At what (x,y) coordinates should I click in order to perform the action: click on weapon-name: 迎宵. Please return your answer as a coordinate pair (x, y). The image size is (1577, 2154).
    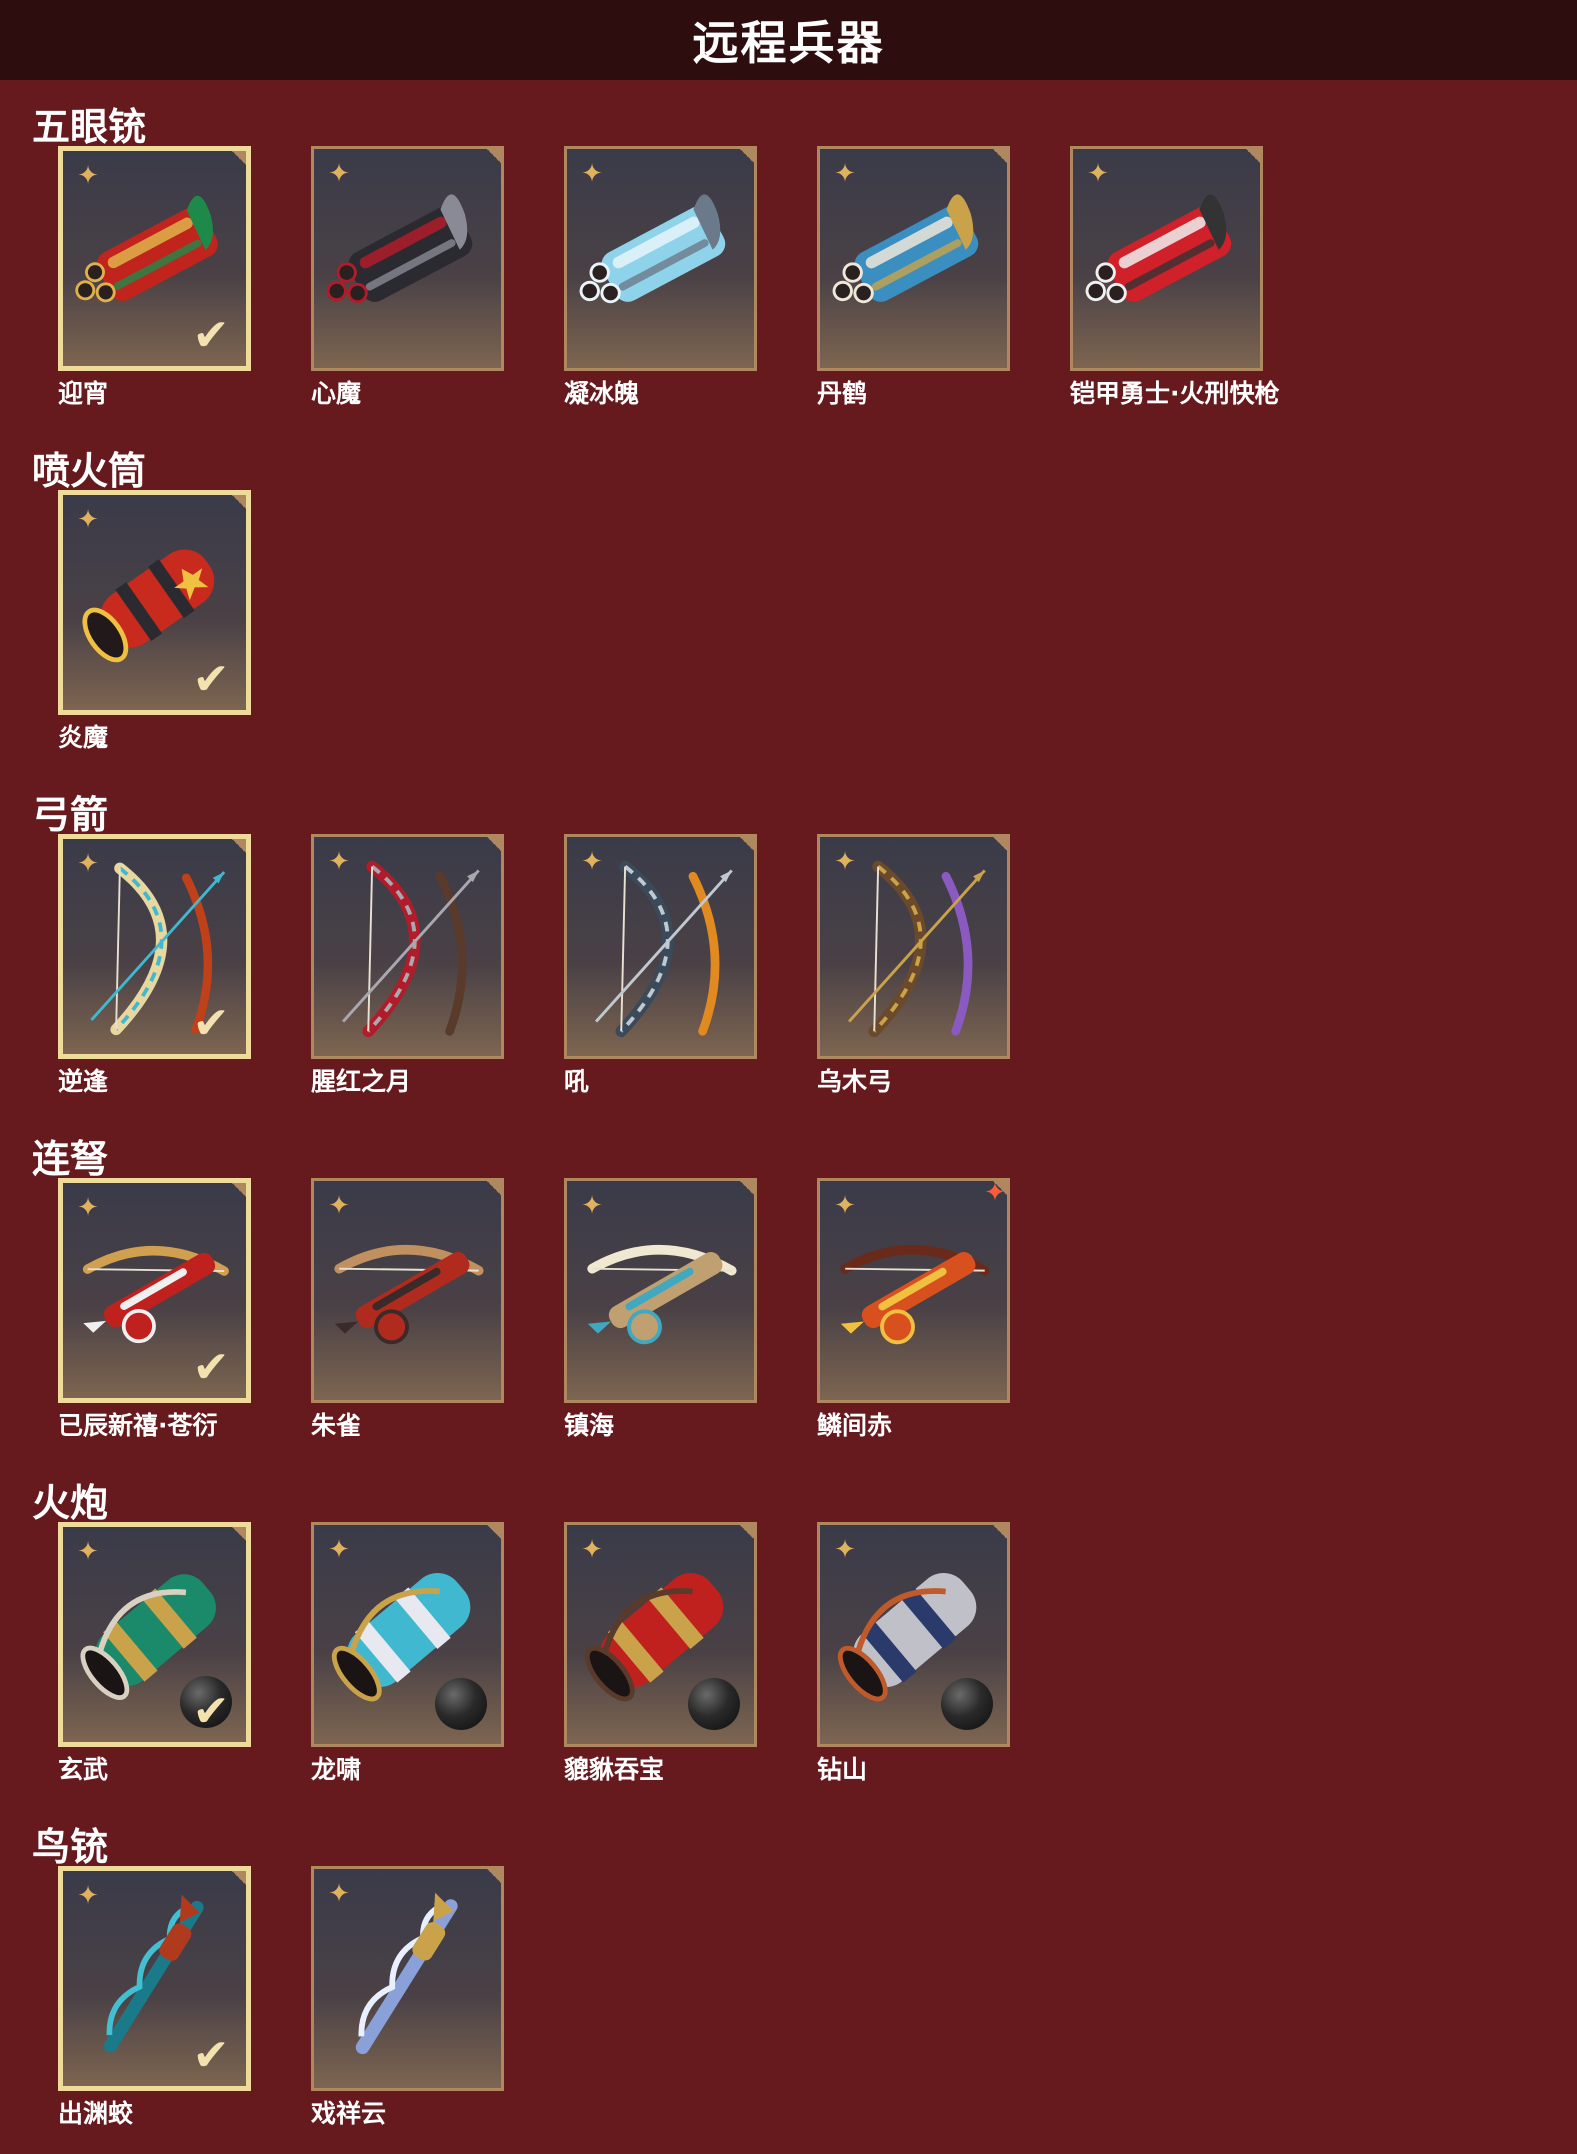
    Looking at the image, I should click on (83, 393).